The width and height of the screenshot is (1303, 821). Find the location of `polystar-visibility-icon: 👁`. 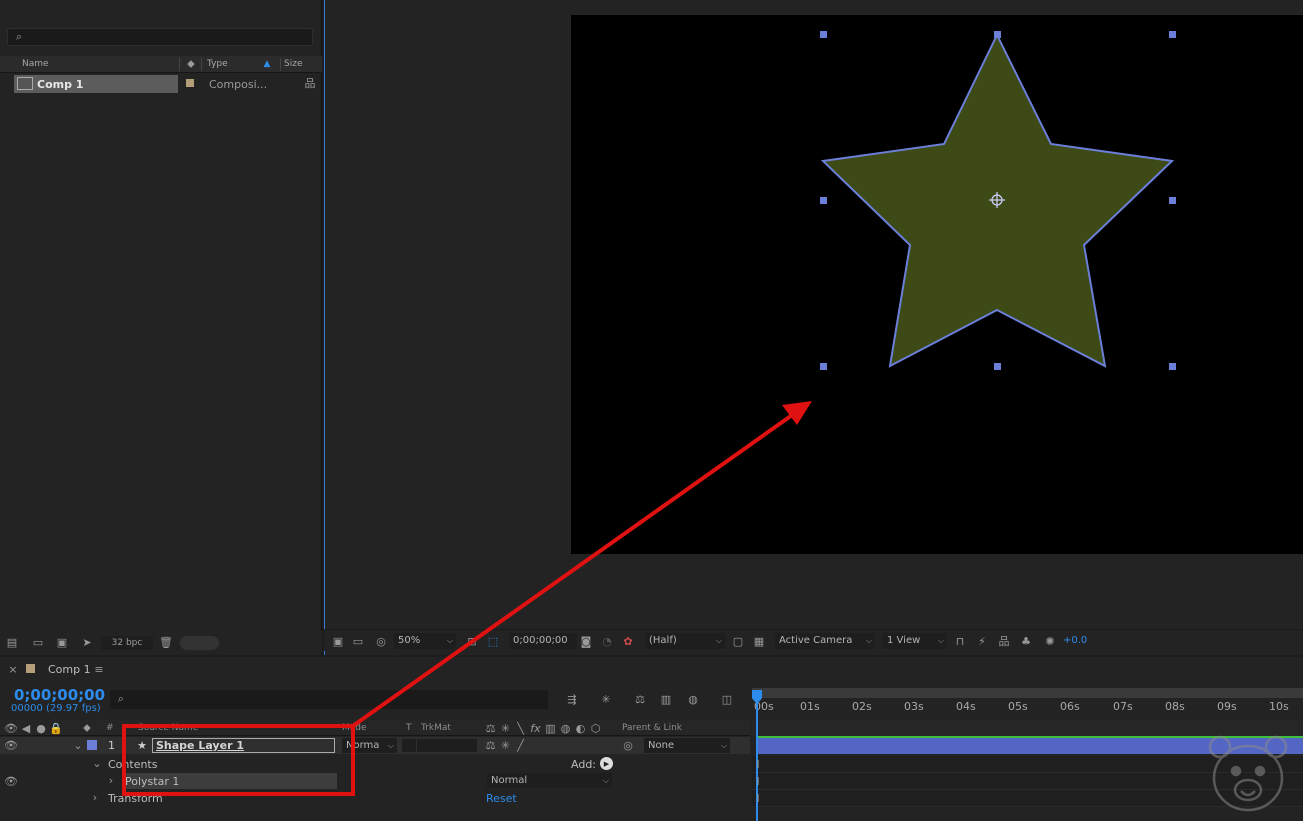

polystar-visibility-icon: 👁 is located at coordinates (11, 781).